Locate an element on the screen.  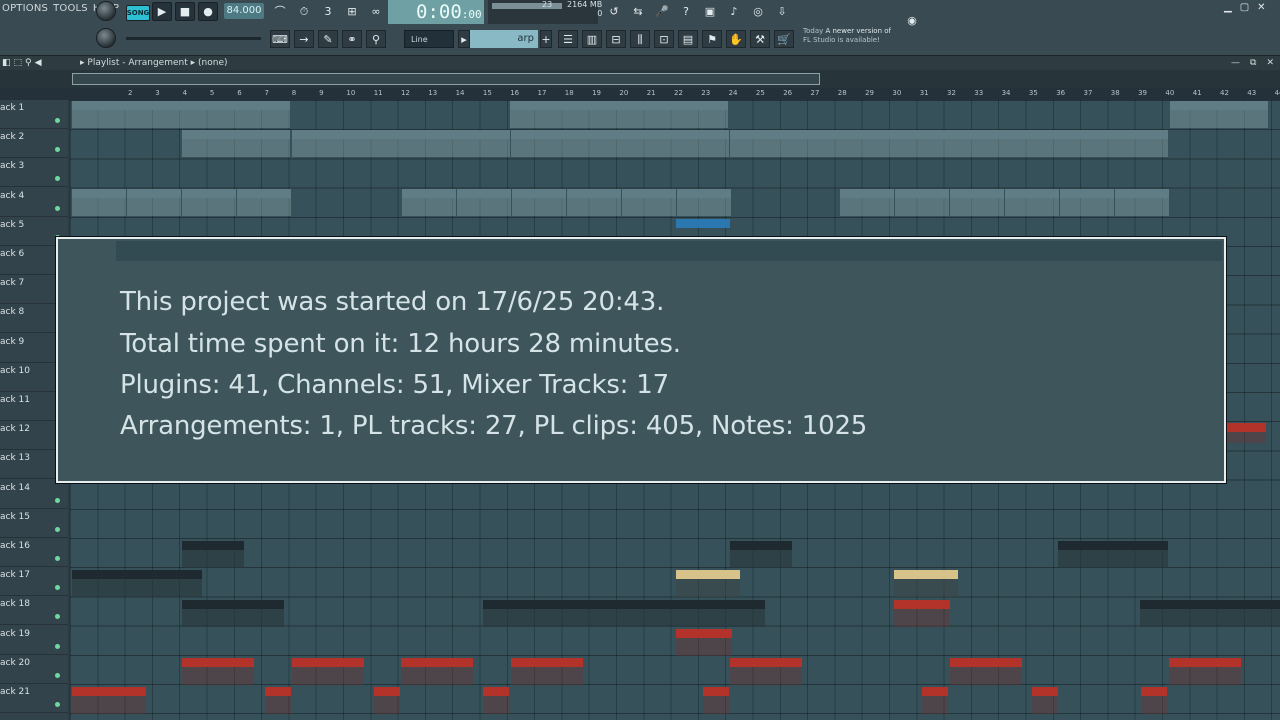
playlist-tools-icon: ◧⬚⚲◀ is located at coordinates (23, 63).